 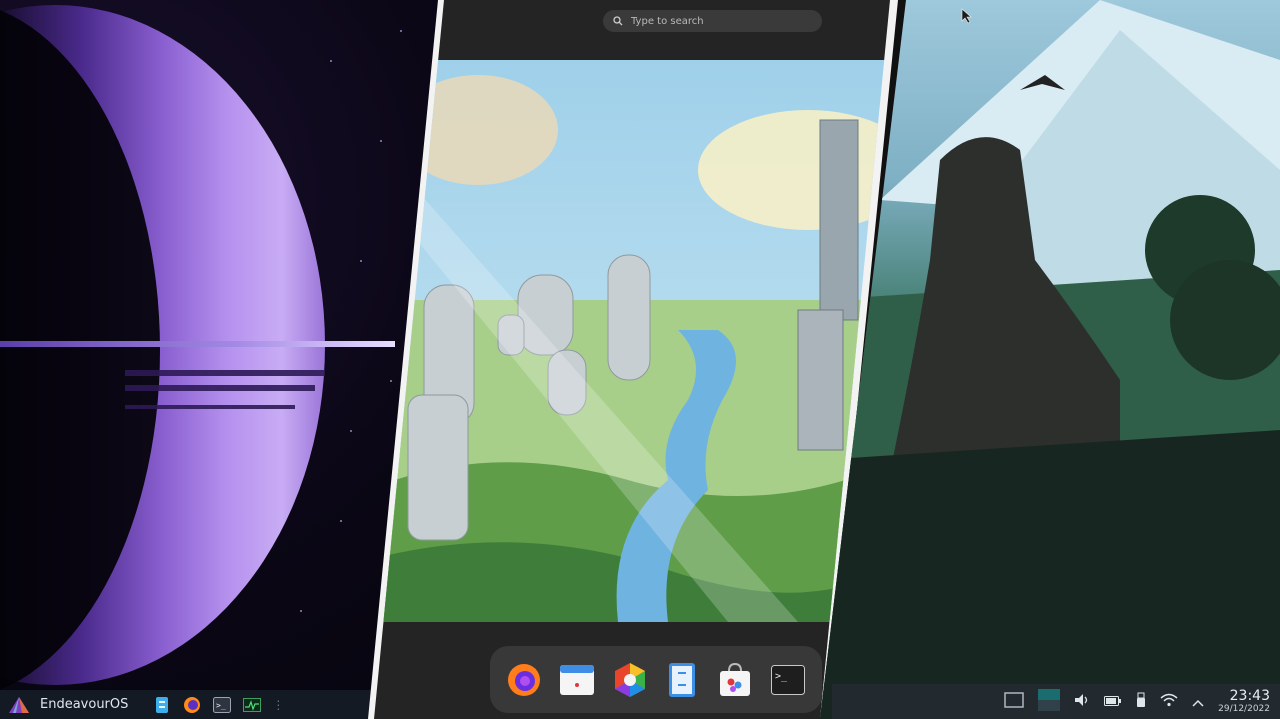 What do you see at coordinates (630, 680) in the screenshot?
I see `dock-software-hexagon-icon` at bounding box center [630, 680].